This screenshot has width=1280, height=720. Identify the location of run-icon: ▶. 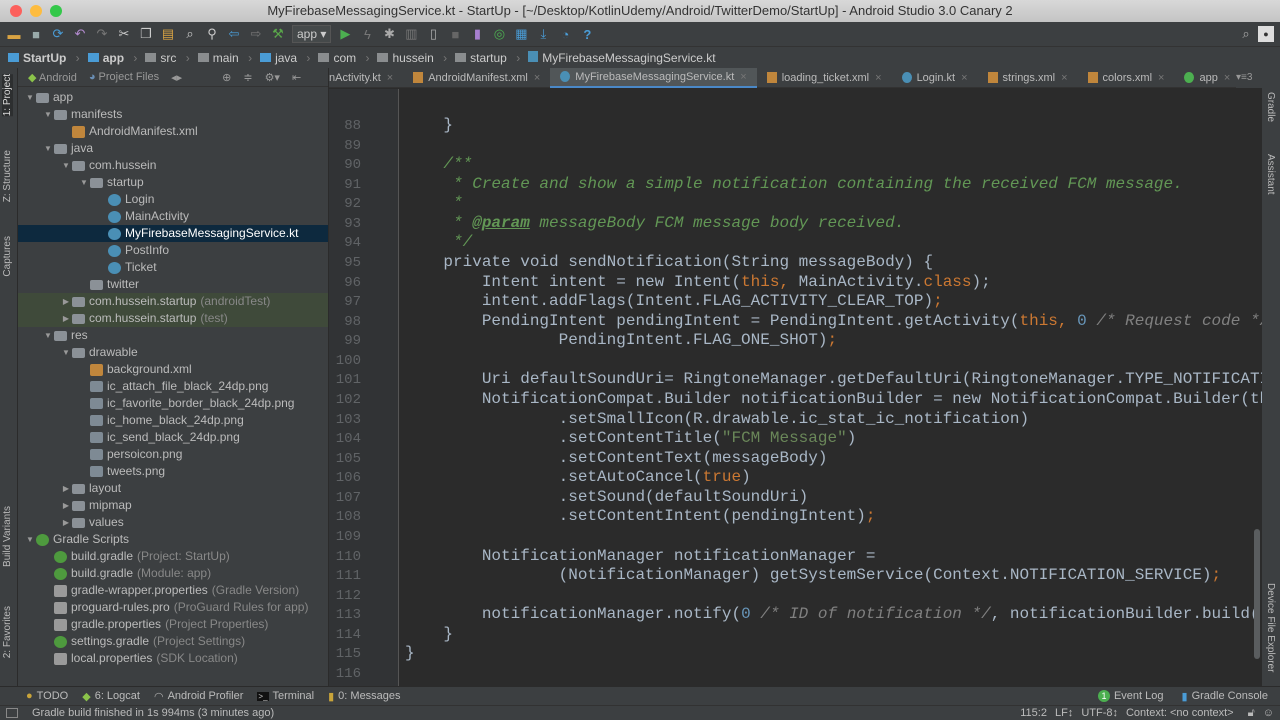
(345, 34).